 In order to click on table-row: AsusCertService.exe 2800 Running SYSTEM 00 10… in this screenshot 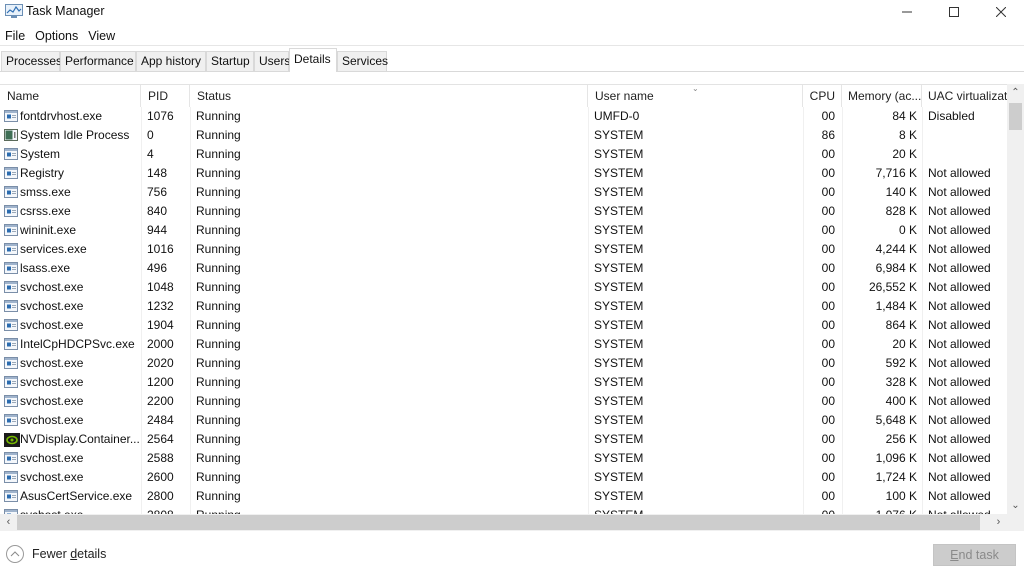, I will do `click(503, 496)`.